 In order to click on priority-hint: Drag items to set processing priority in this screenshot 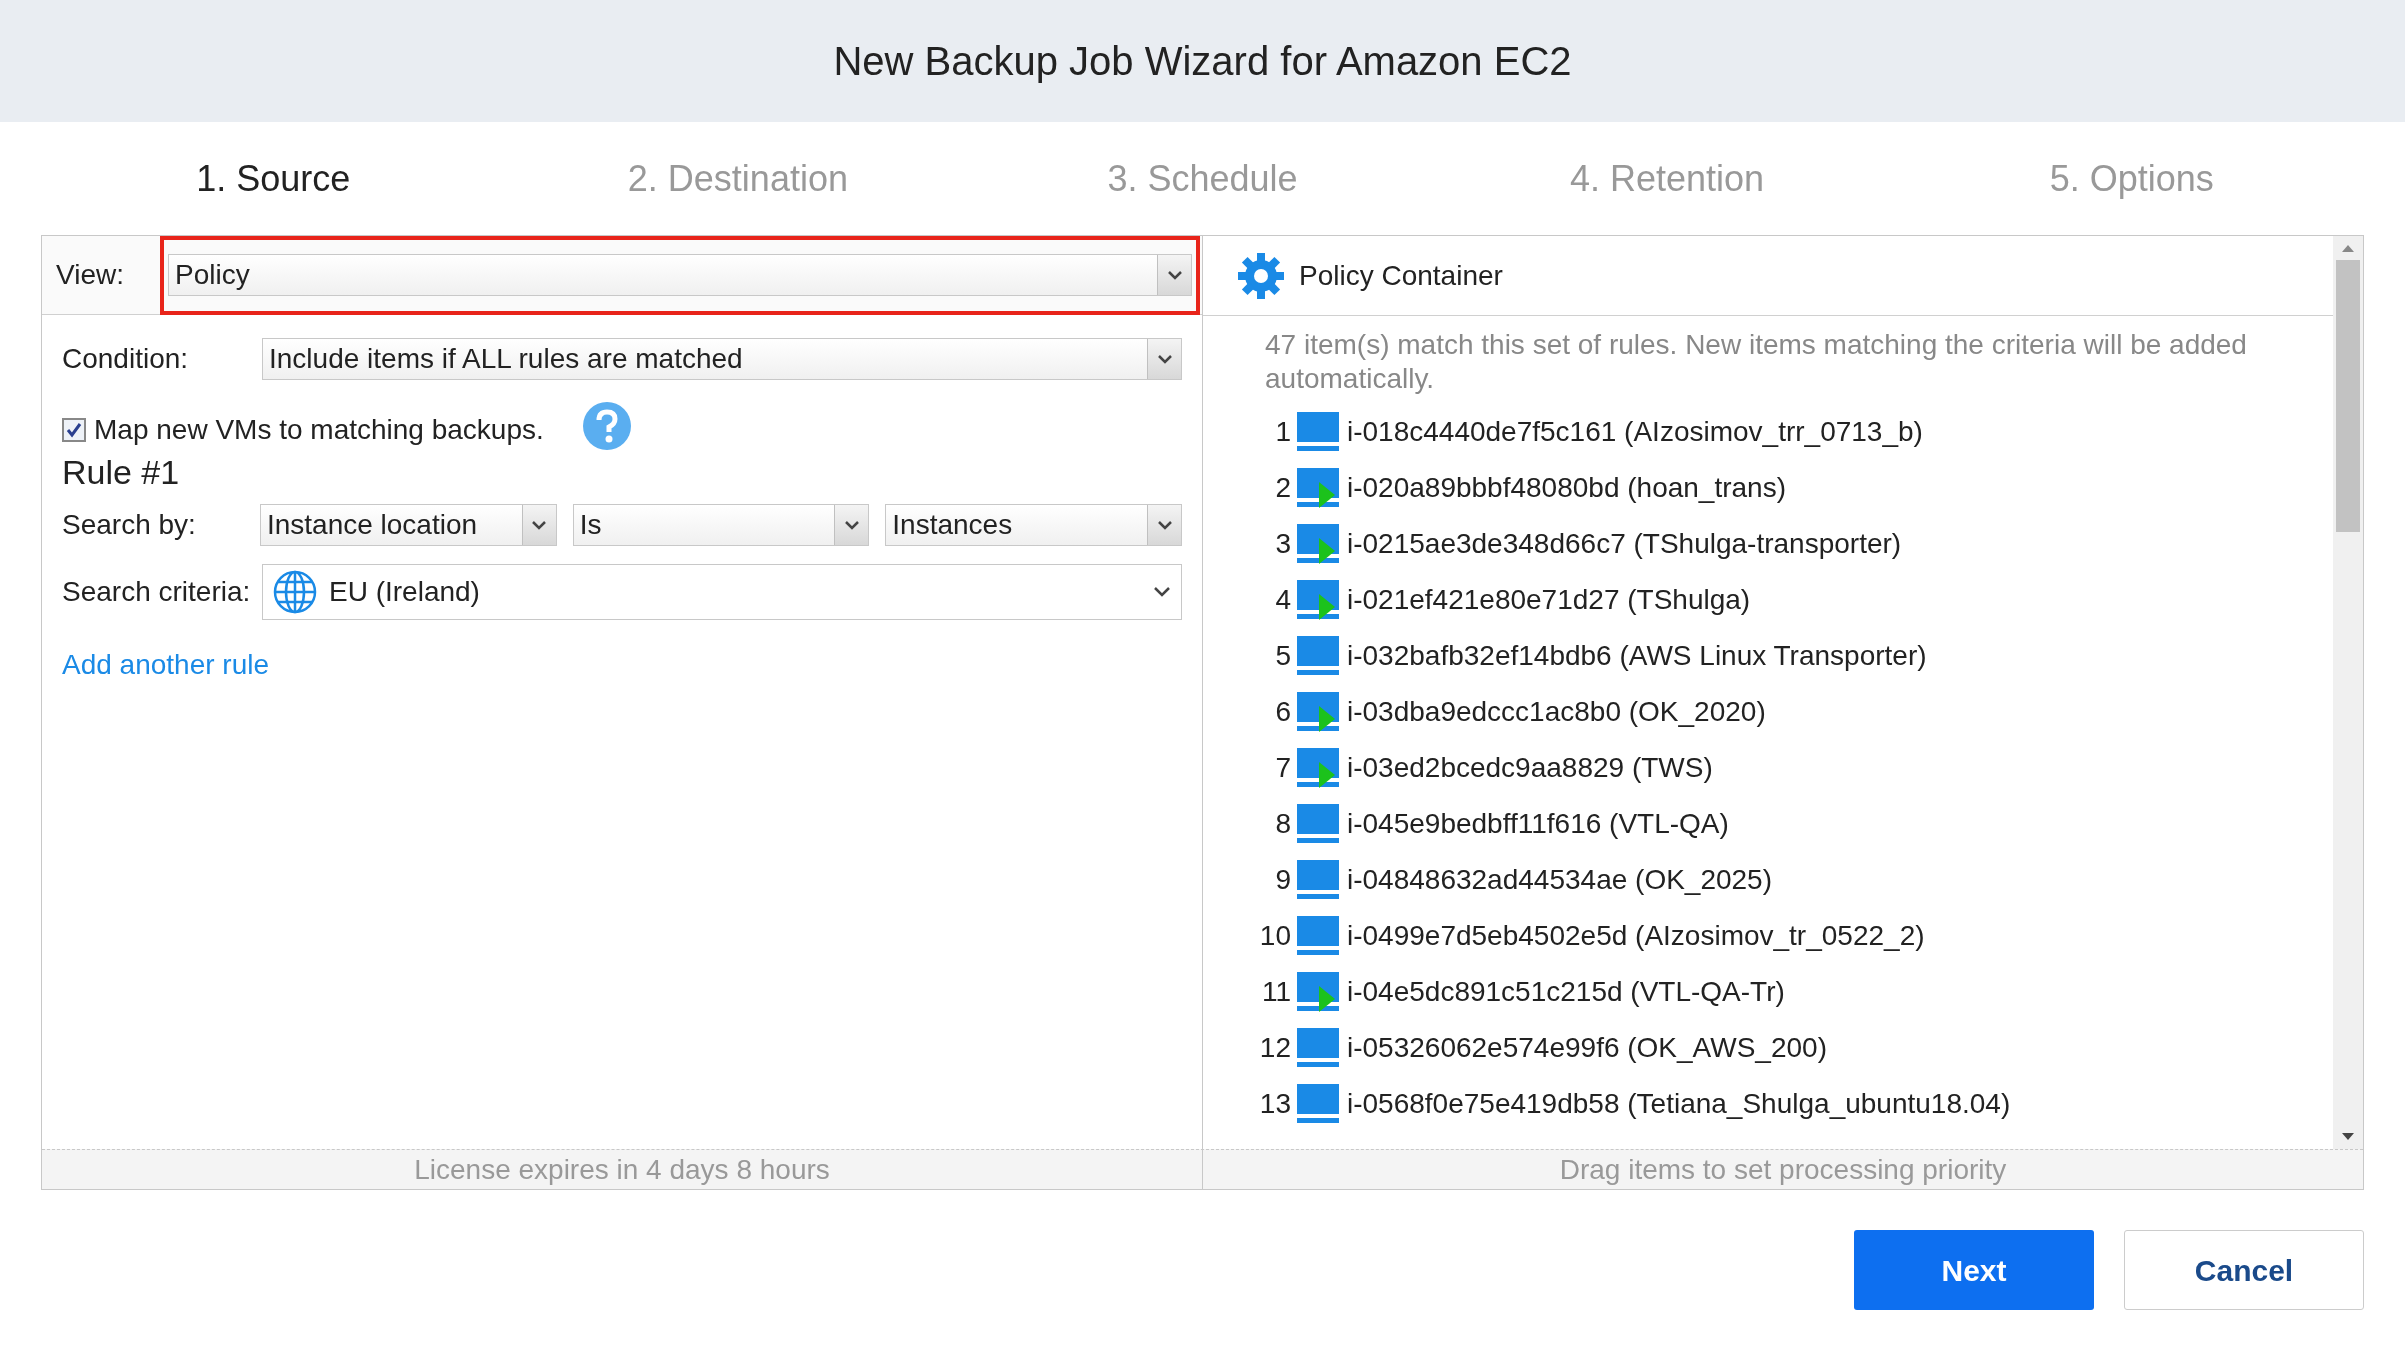, I will do `click(1783, 1169)`.